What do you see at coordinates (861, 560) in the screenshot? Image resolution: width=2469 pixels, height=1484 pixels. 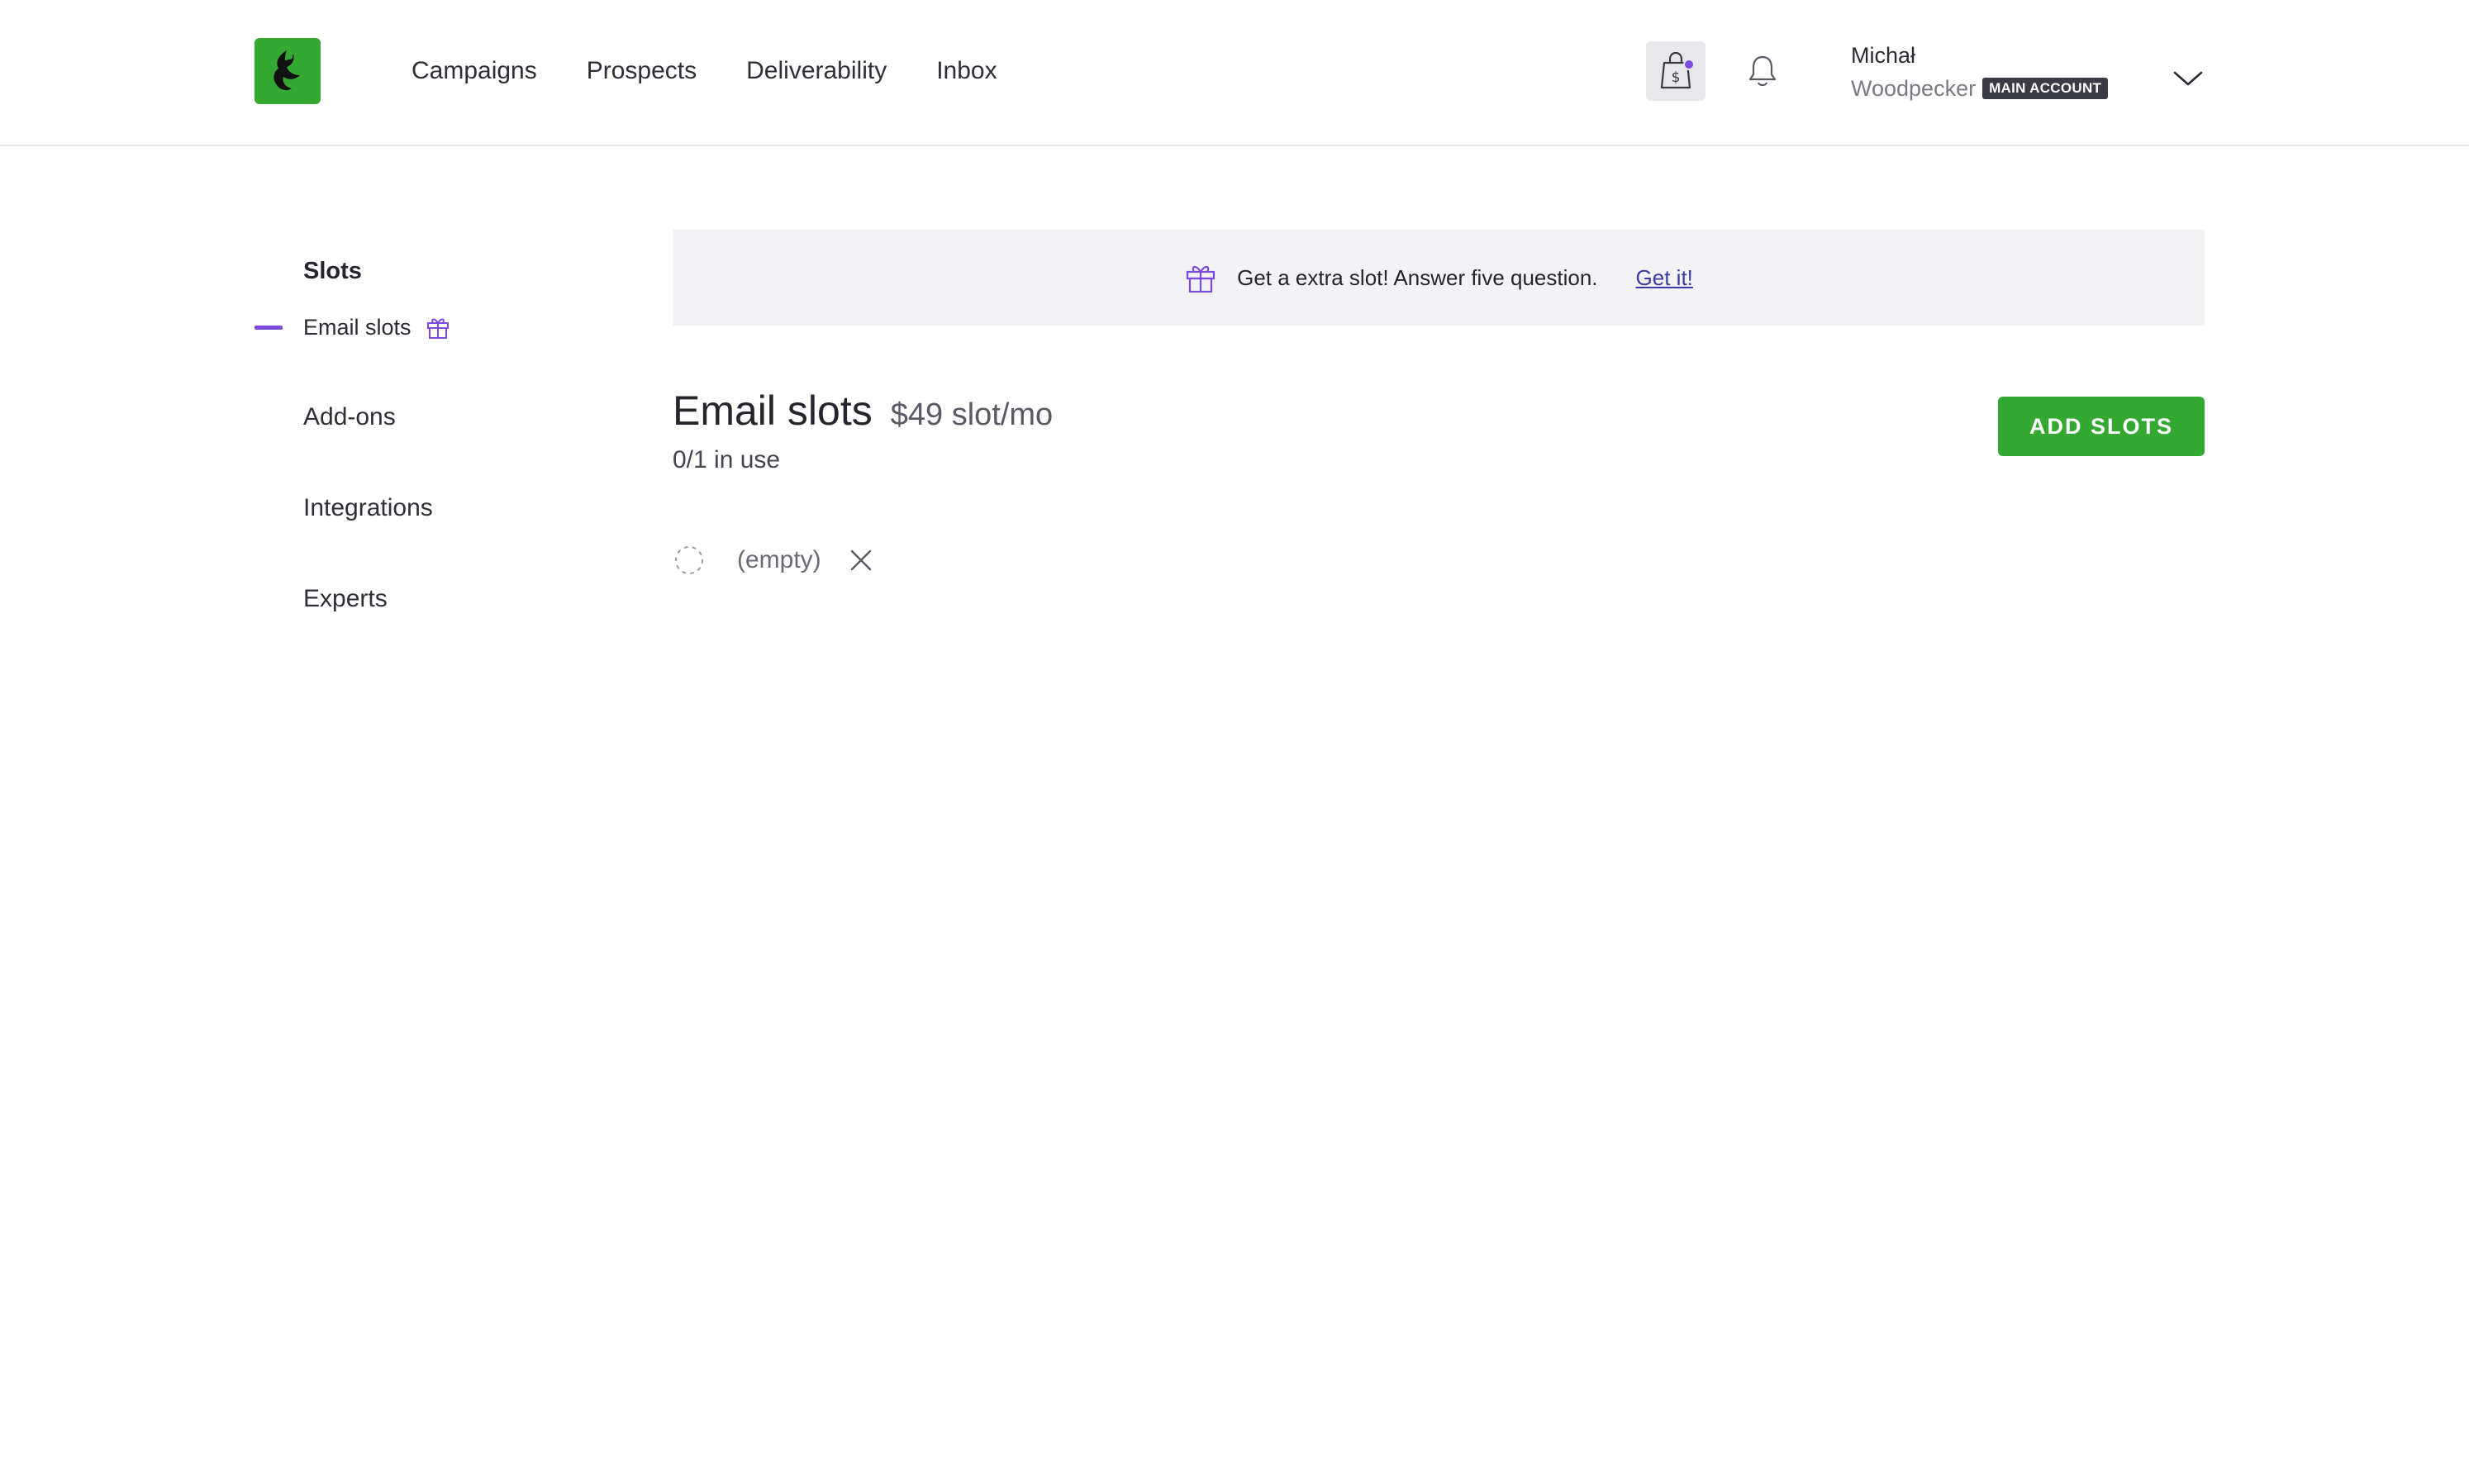 I see `close-icon` at bounding box center [861, 560].